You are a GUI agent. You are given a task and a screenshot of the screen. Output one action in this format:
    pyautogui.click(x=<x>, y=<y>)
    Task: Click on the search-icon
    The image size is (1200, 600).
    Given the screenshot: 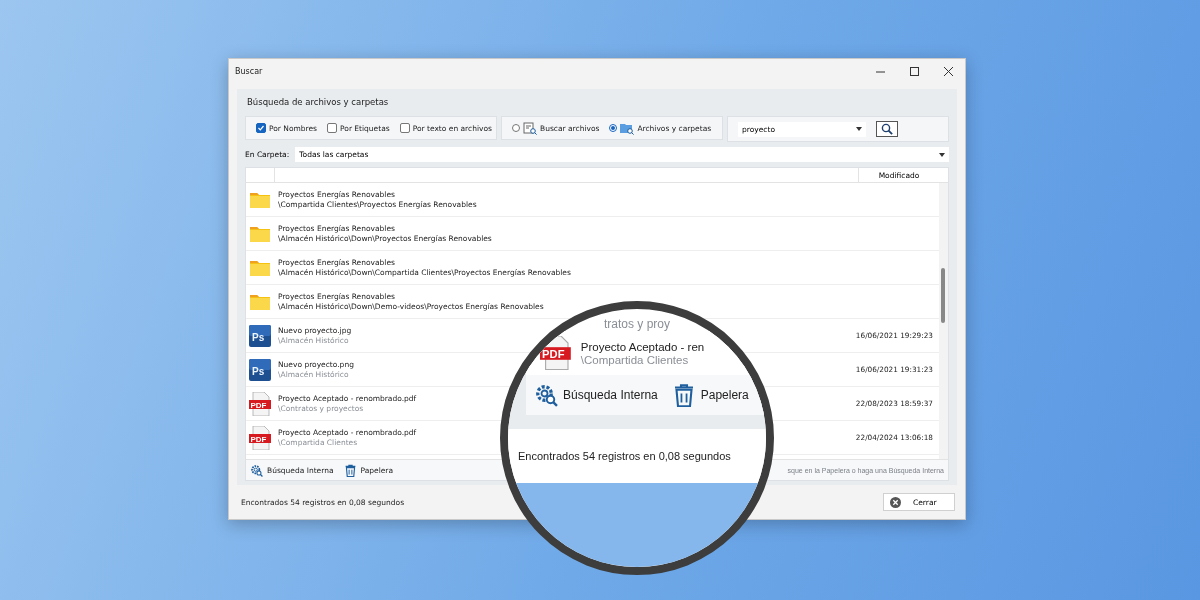 What is the action you would take?
    pyautogui.click(x=887, y=129)
    